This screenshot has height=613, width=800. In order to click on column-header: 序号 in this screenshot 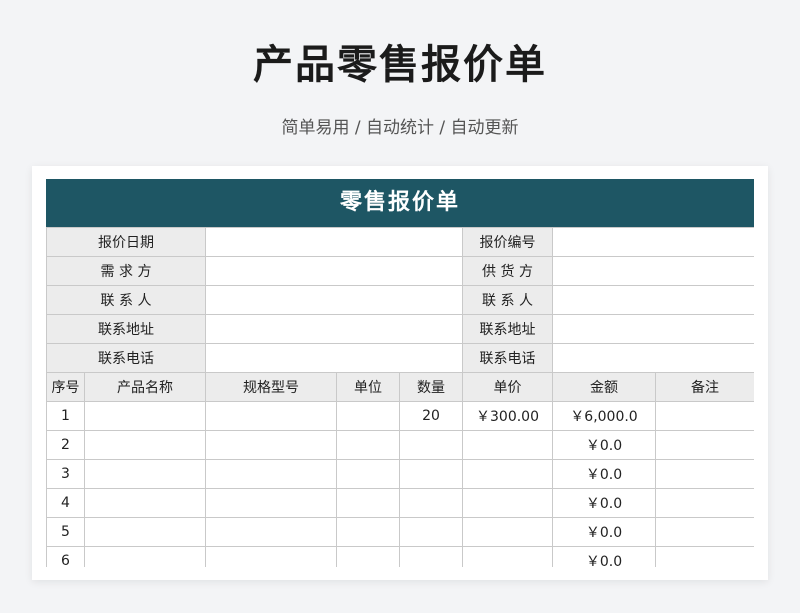, I will do `click(65, 387)`.